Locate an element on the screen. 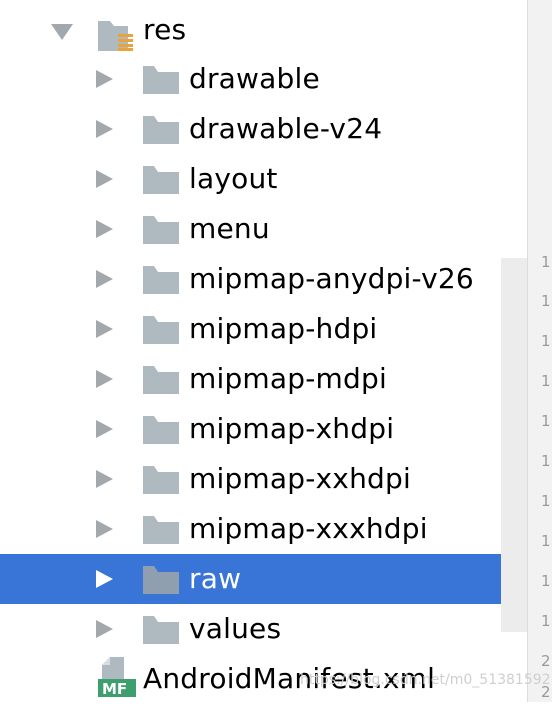 The height and width of the screenshot is (704, 552). tree-row-layout: layout is located at coordinates (263, 179).